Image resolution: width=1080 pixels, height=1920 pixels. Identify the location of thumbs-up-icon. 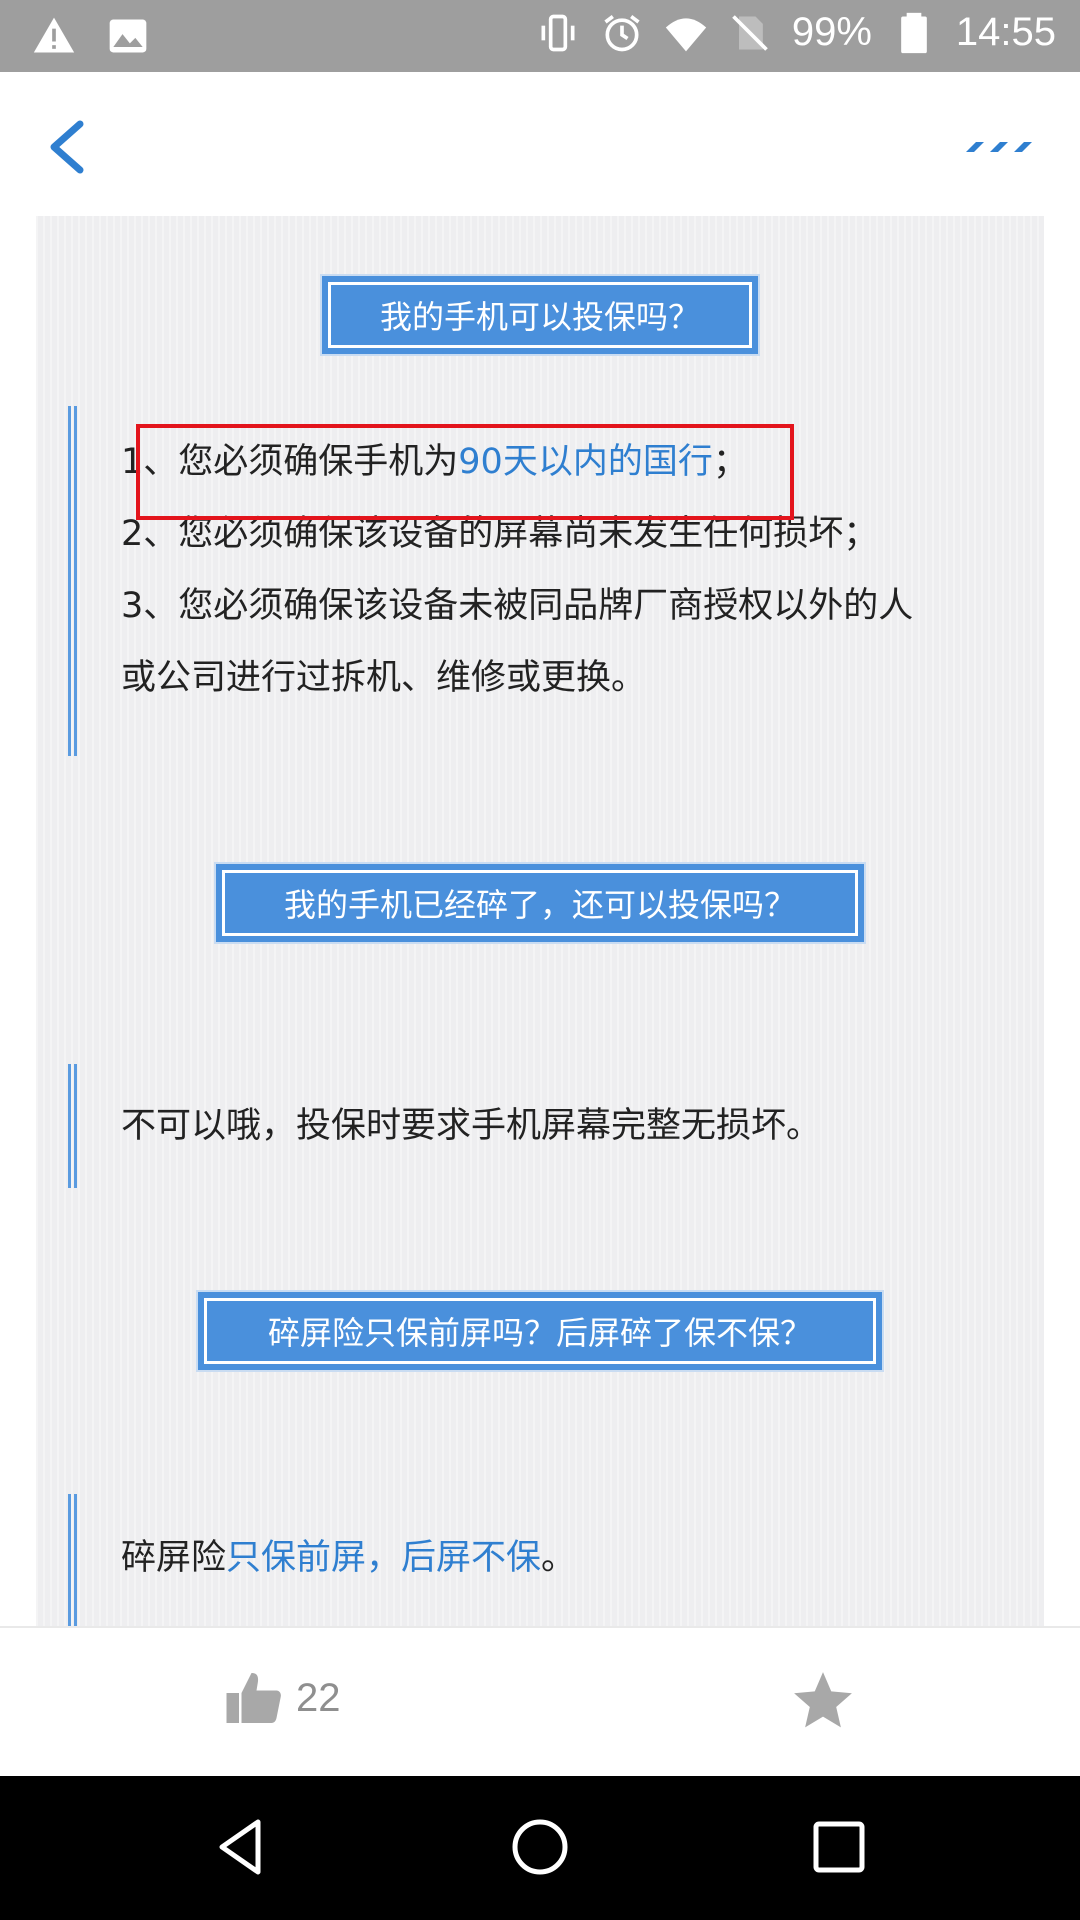
(253, 1698).